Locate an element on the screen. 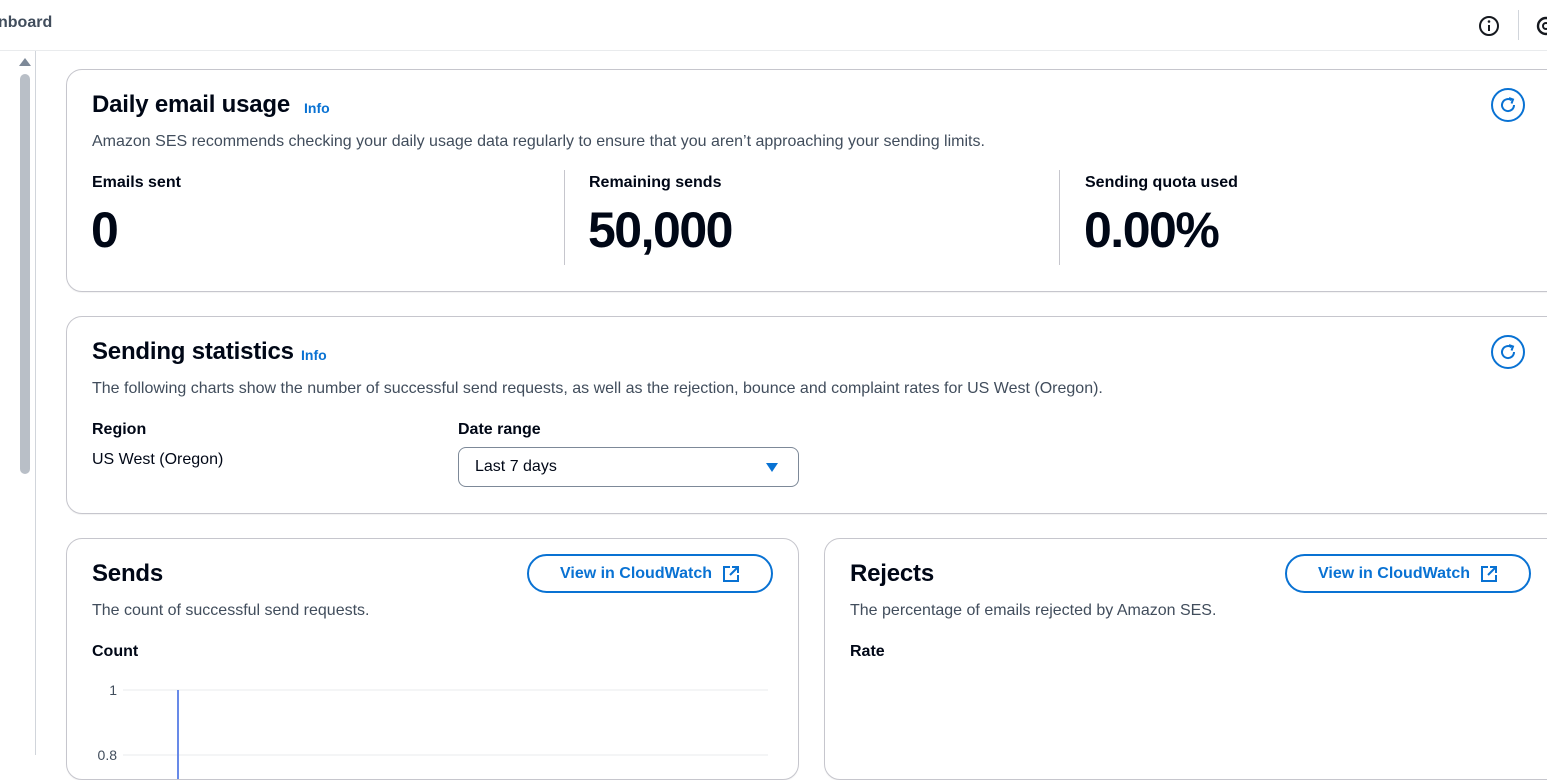 The height and width of the screenshot is (780, 1547). region-label: Region is located at coordinates (119, 429).